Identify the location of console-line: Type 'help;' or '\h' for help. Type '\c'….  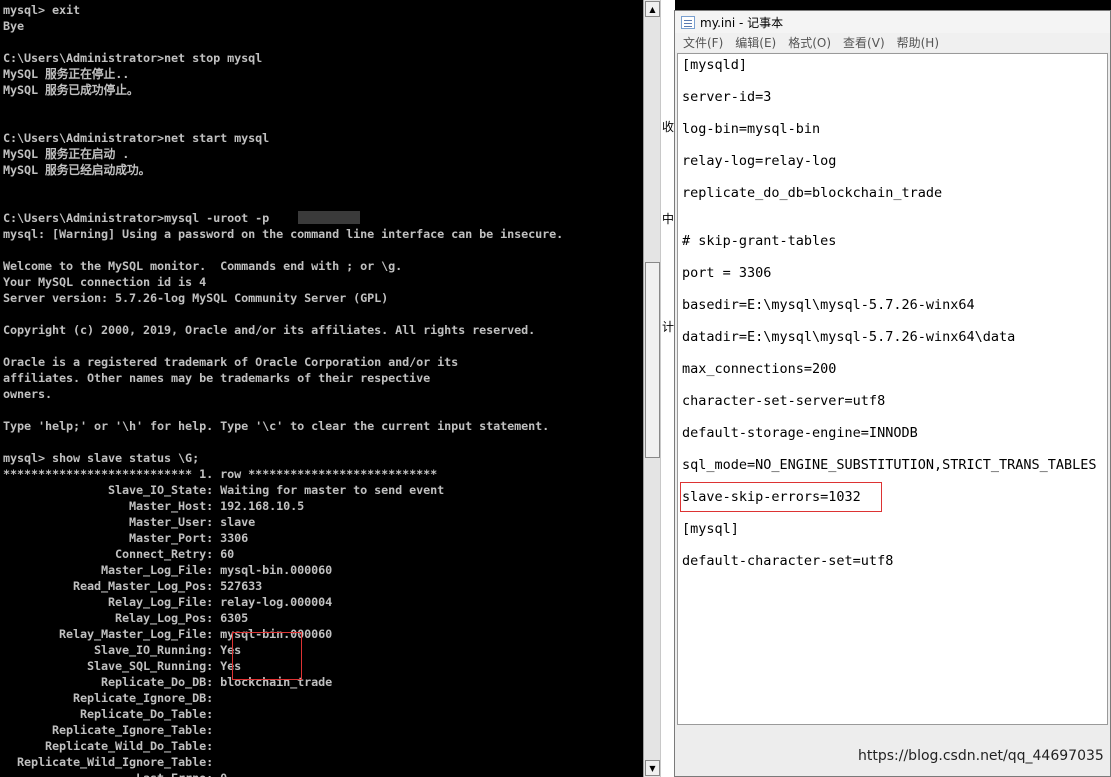
(276, 426).